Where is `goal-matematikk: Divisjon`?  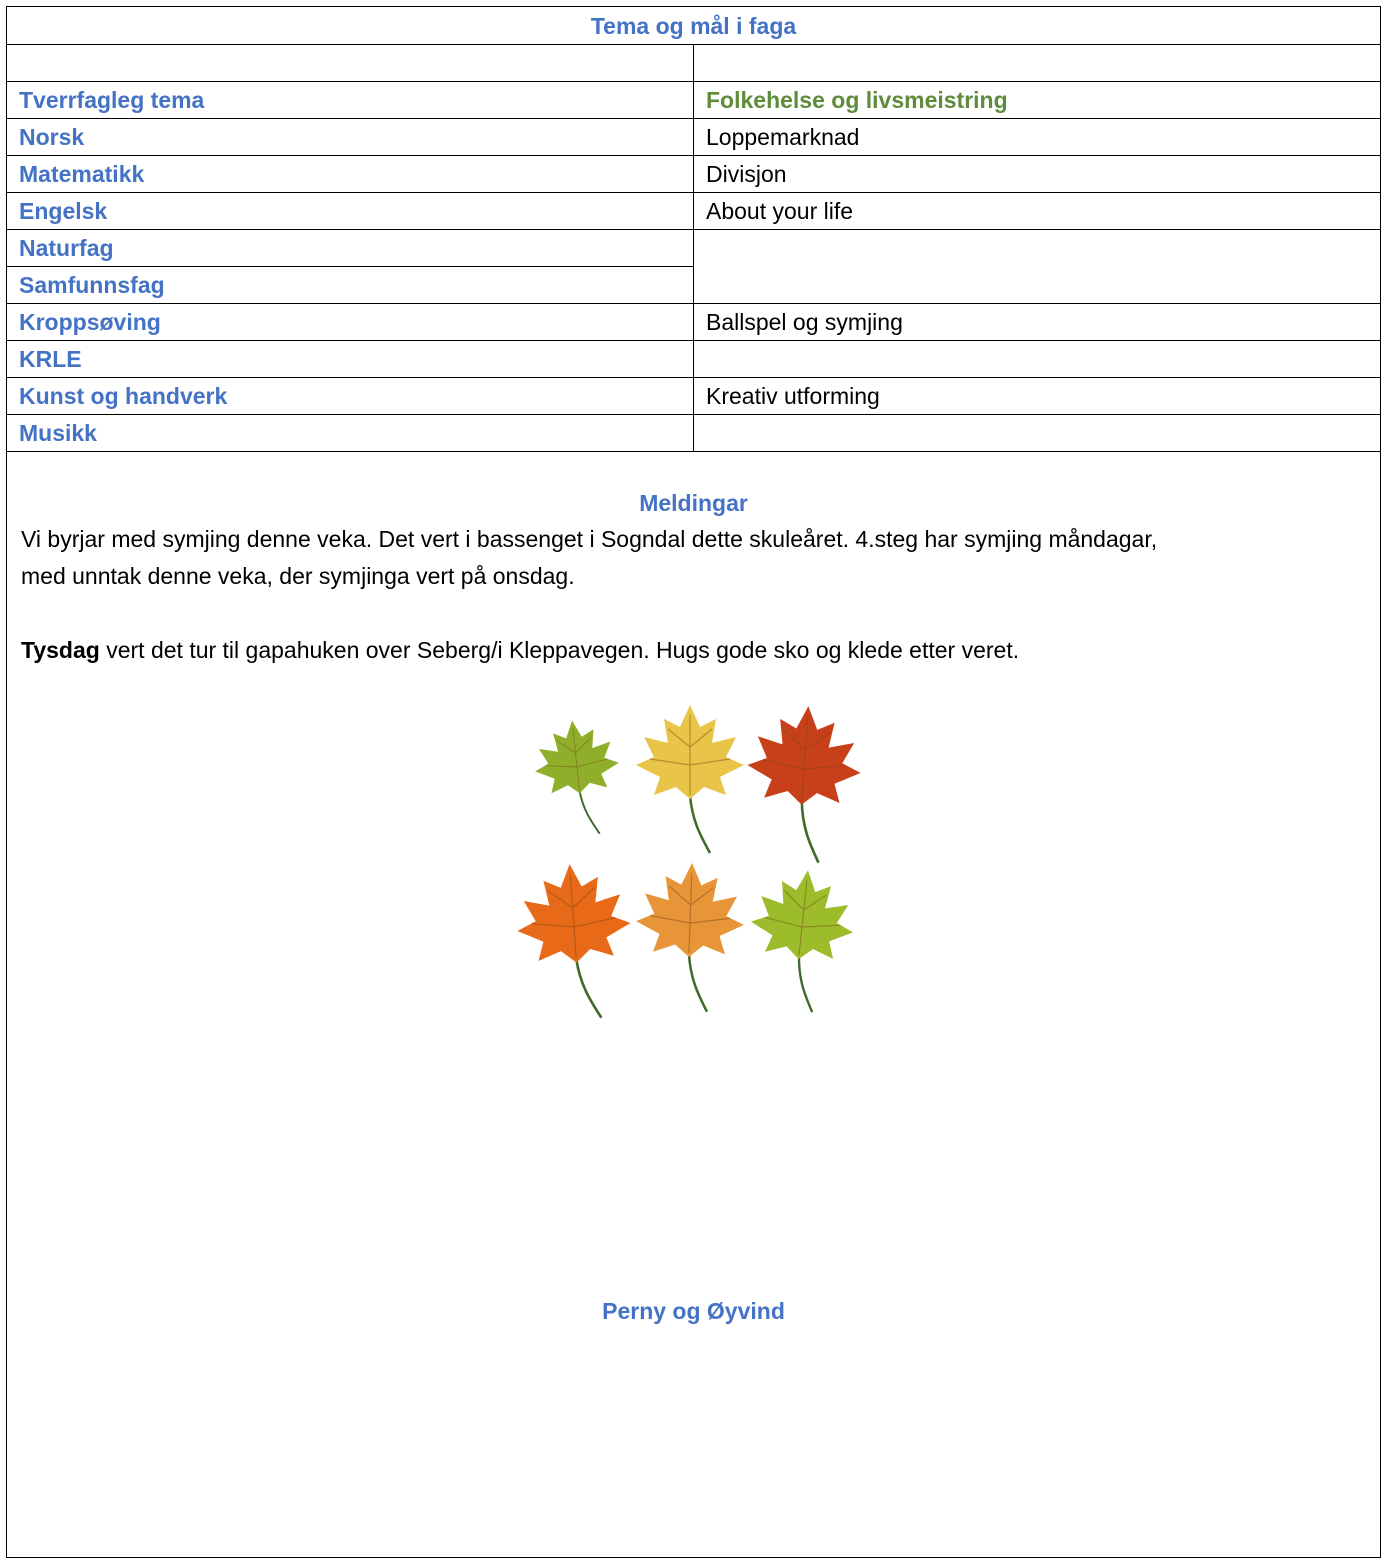
goal-matematikk: Divisjon is located at coordinates (1036, 174).